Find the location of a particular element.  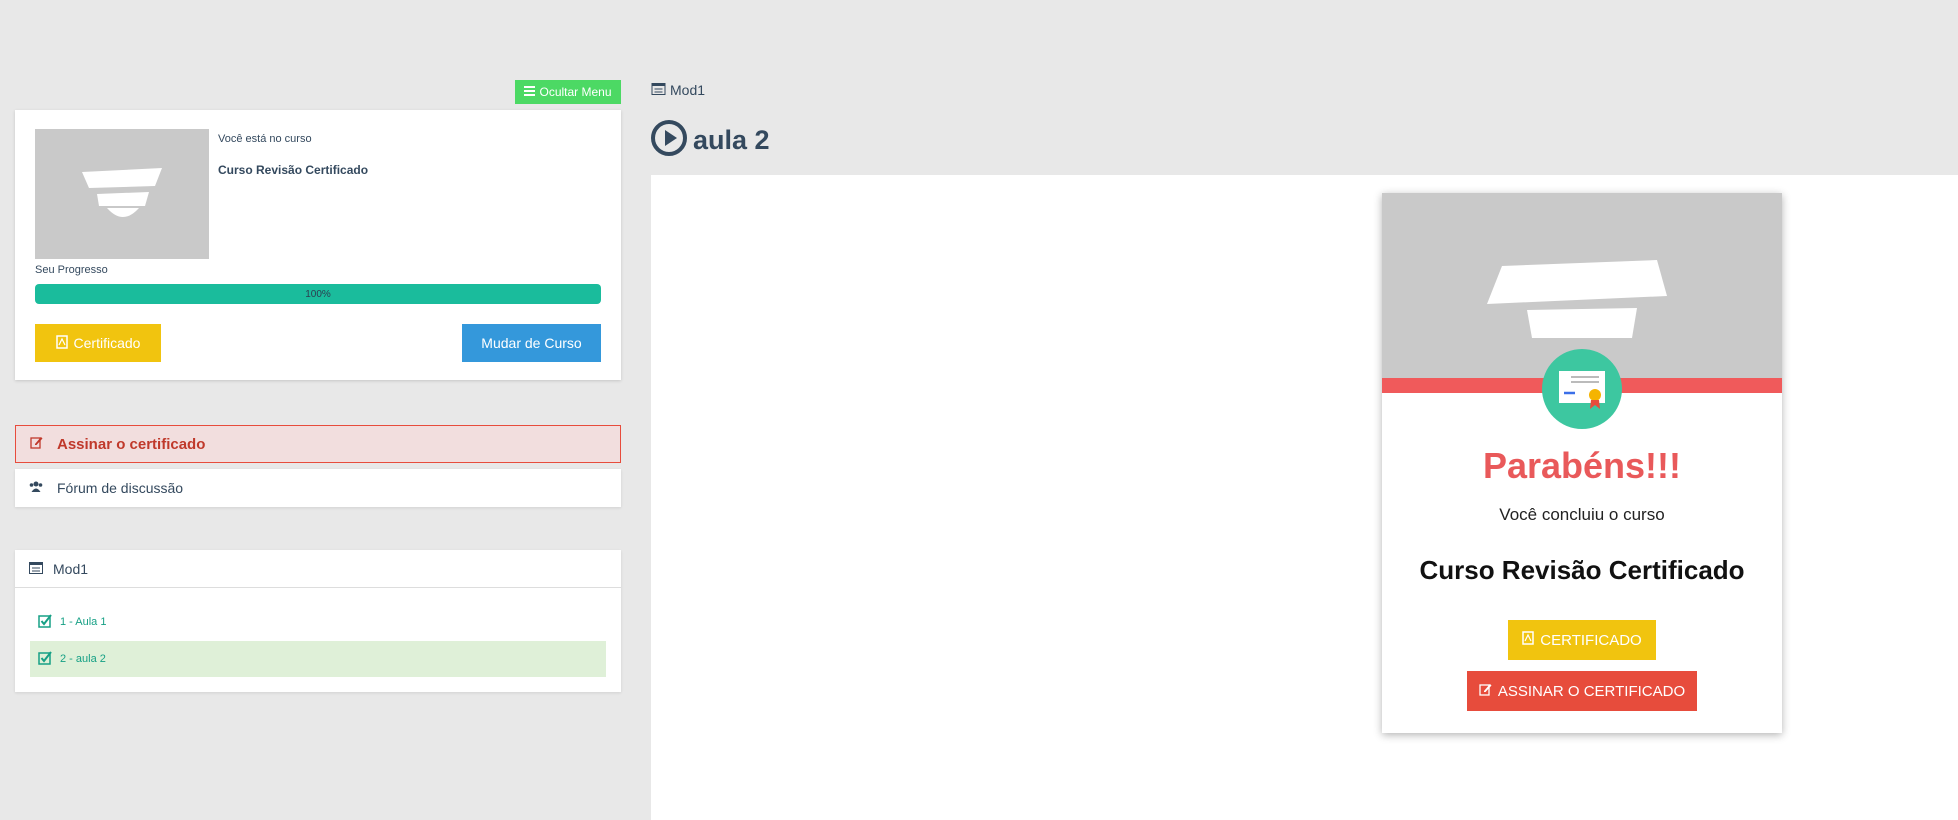

certificate-button: Certificado is located at coordinates (98, 343).